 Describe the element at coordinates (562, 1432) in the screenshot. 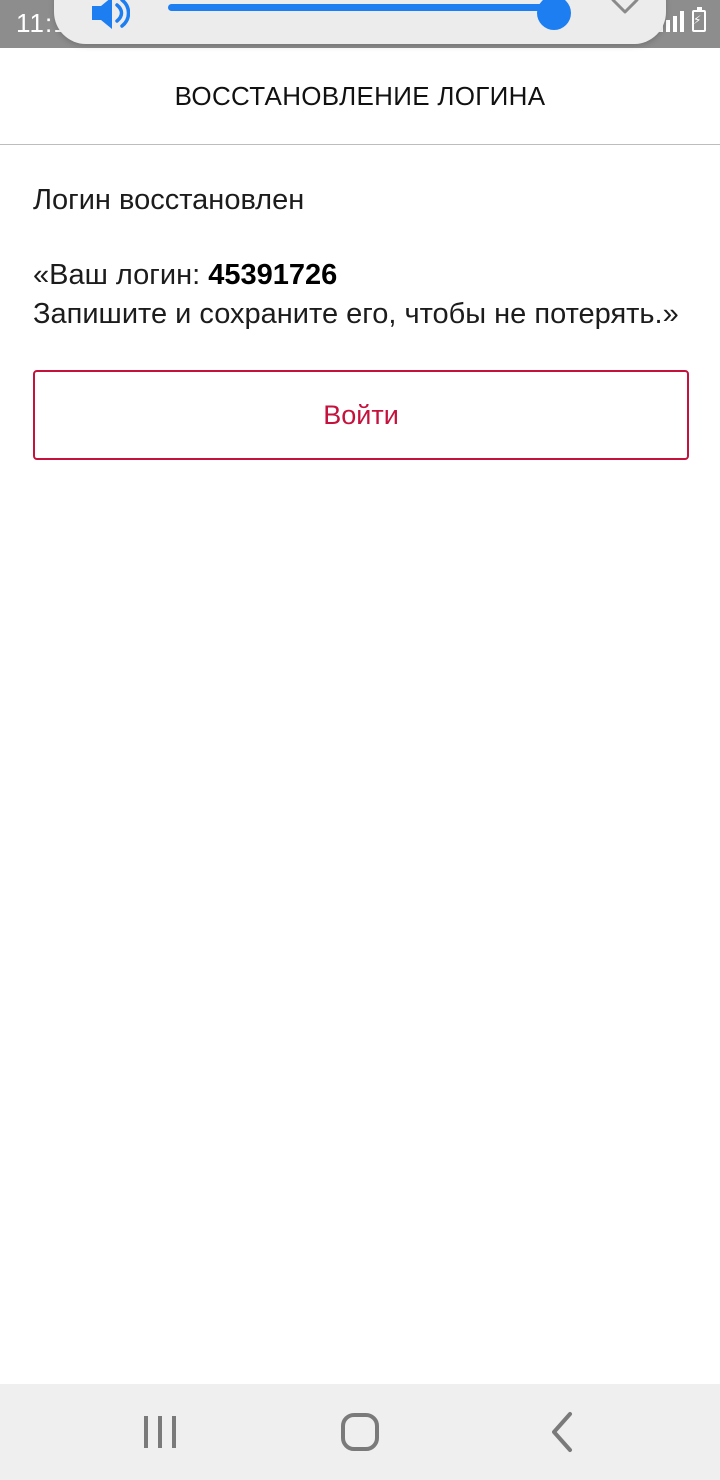

I see `back-icon` at that location.